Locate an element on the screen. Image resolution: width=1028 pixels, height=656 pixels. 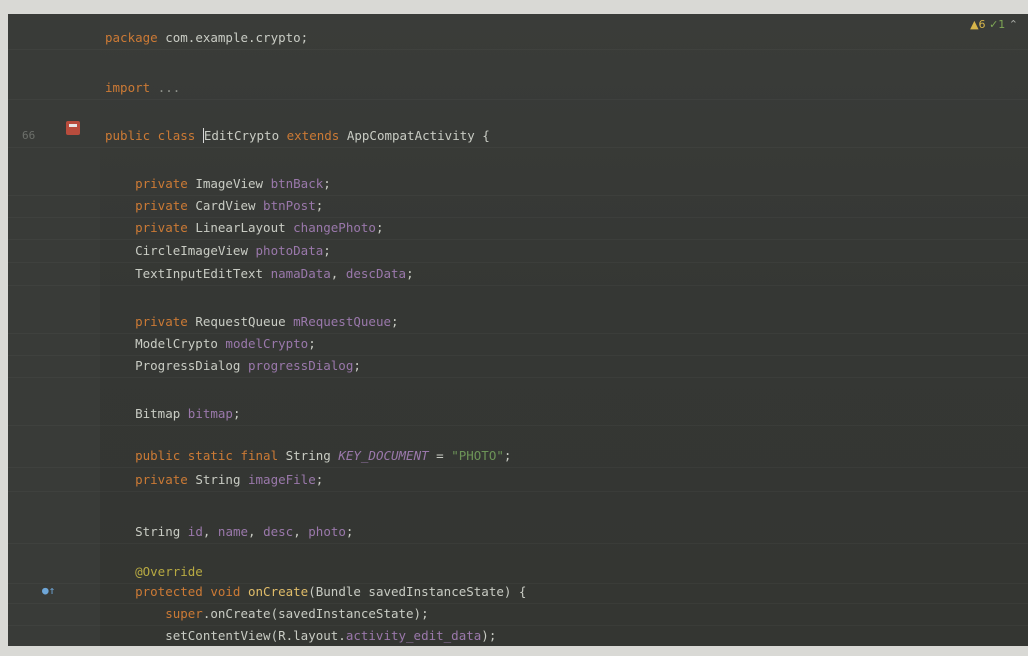
code-token: btnPost is located at coordinates (289, 205).